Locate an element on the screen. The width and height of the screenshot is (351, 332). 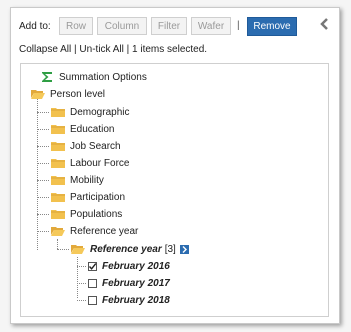
folder-labour-force: Labour Force is located at coordinates (90, 163).